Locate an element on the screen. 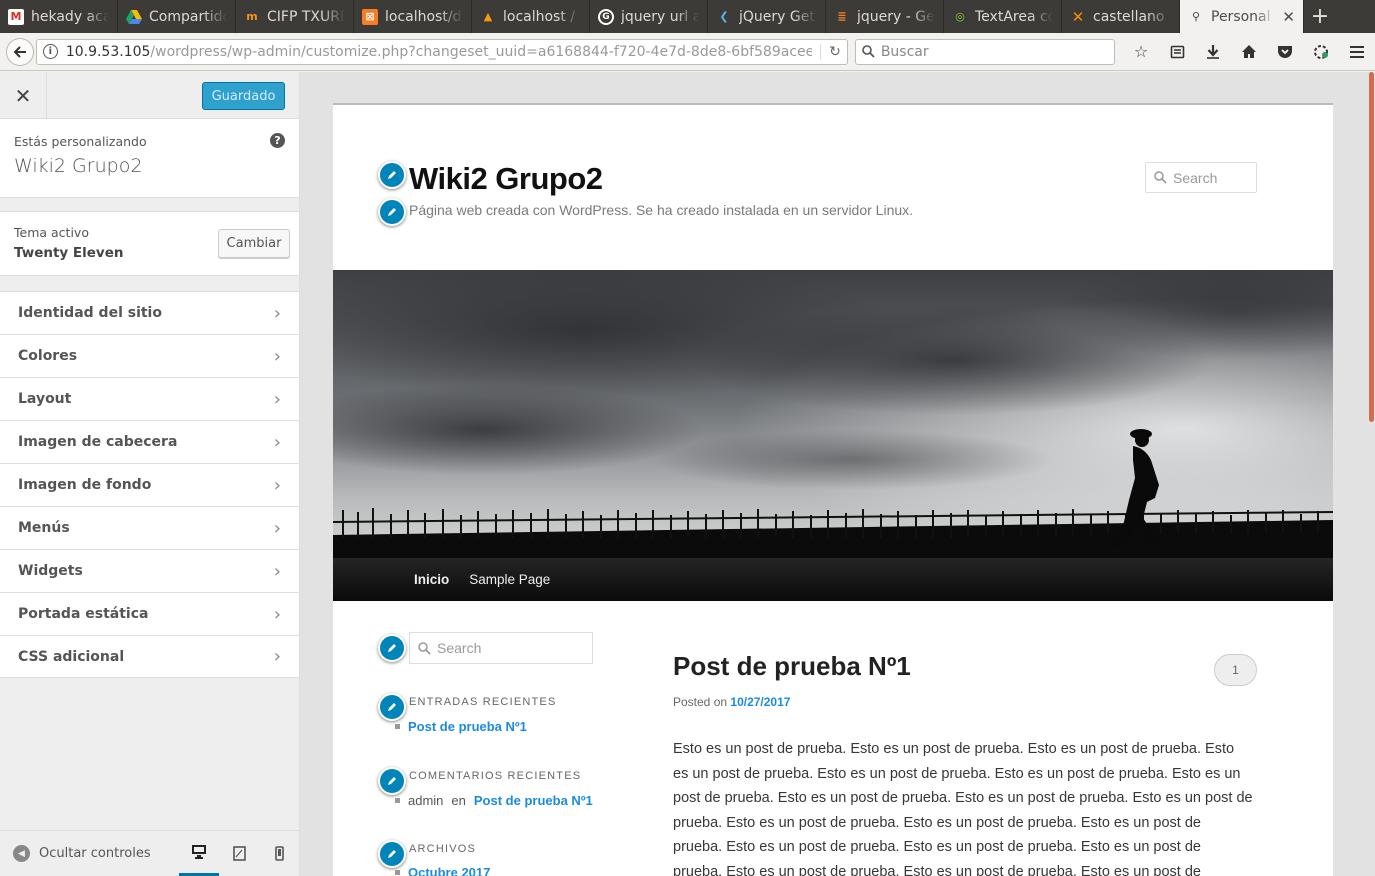 This screenshot has height=876, width=1375. browser-tab: ◎ TextArea co is located at coordinates (1003, 16).